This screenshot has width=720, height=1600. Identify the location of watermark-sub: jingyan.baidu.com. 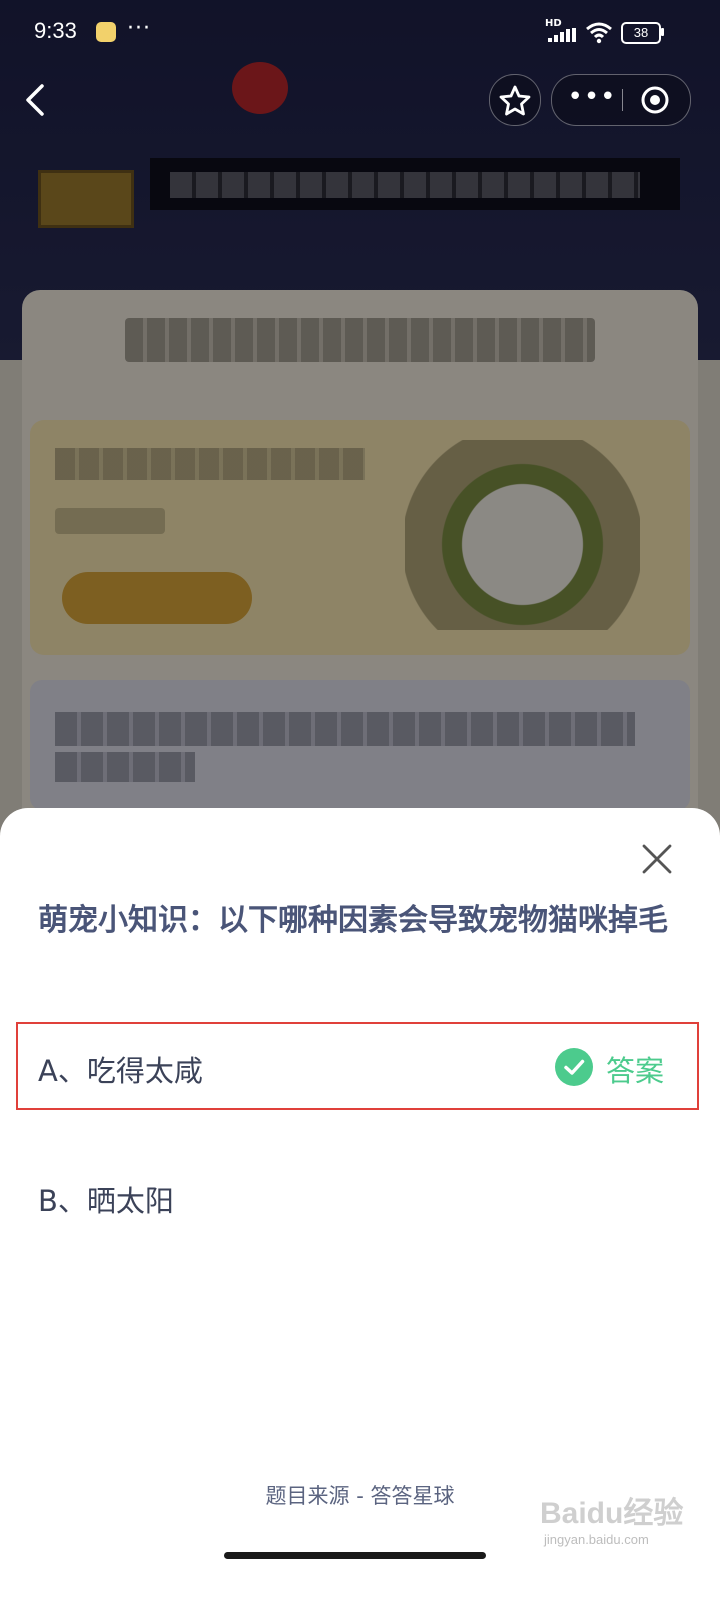
(596, 1539).